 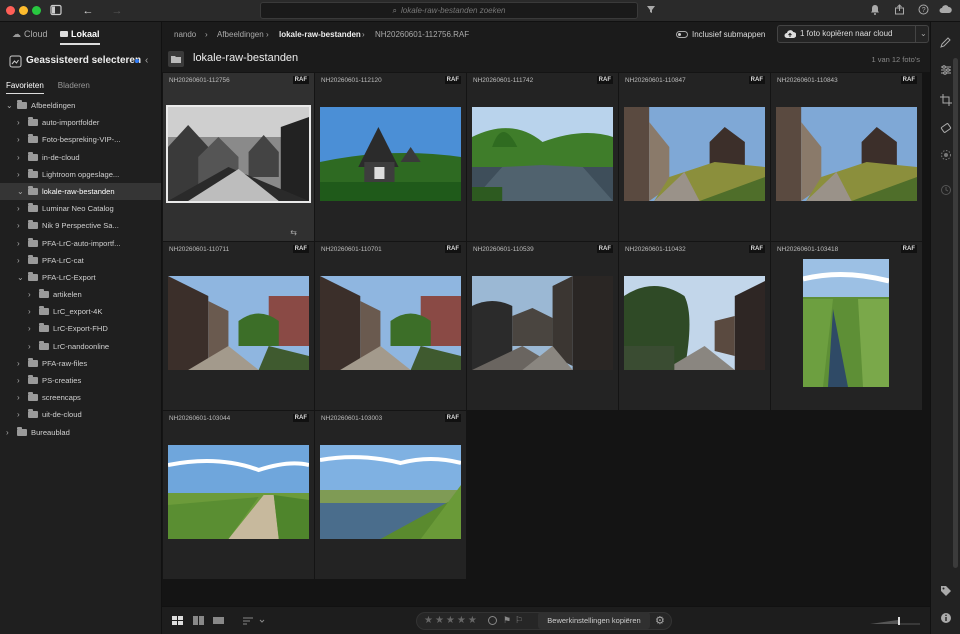 What do you see at coordinates (117, 11) in the screenshot?
I see `forward-arrow-icon: →` at bounding box center [117, 11].